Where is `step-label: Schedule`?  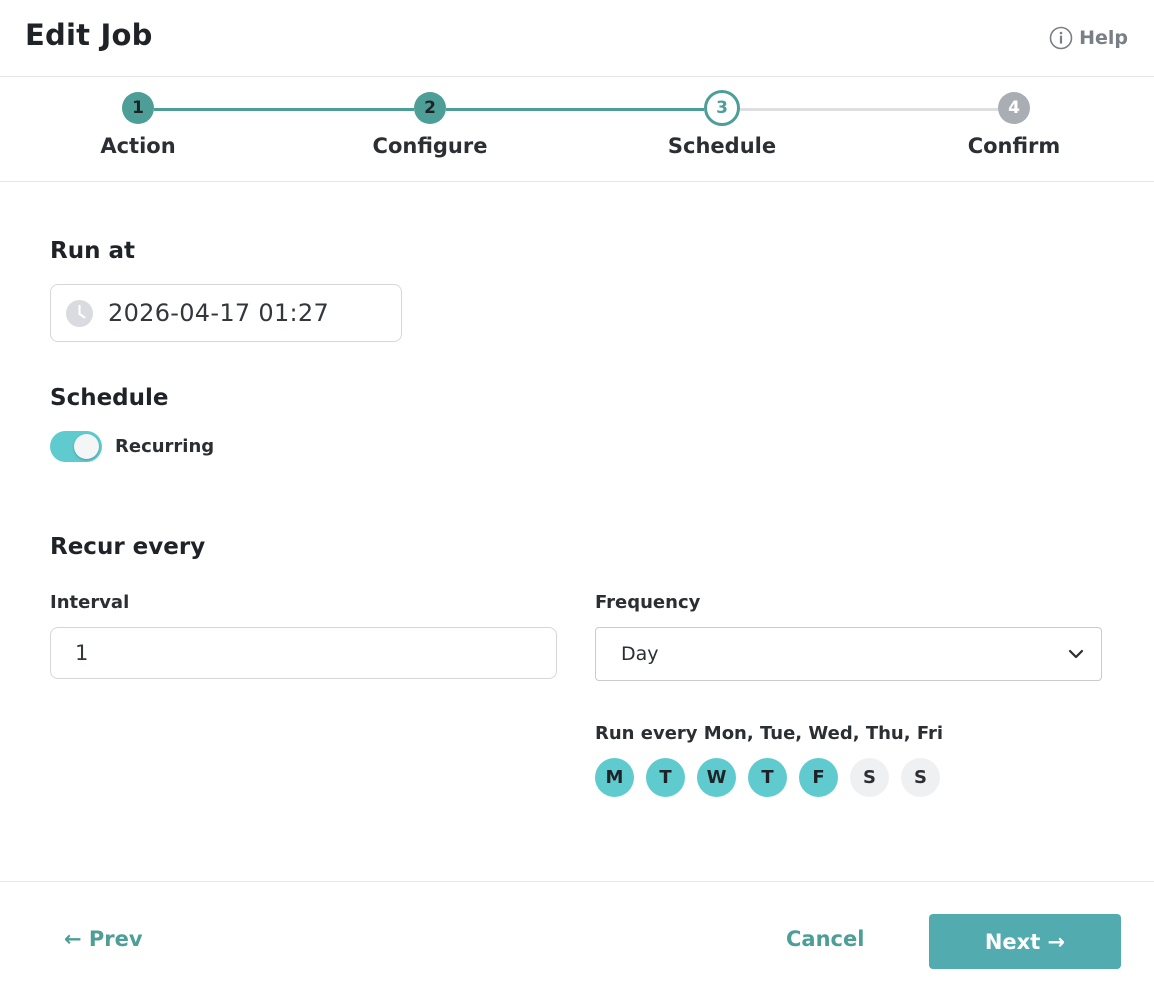
step-label: Schedule is located at coordinates (722, 146).